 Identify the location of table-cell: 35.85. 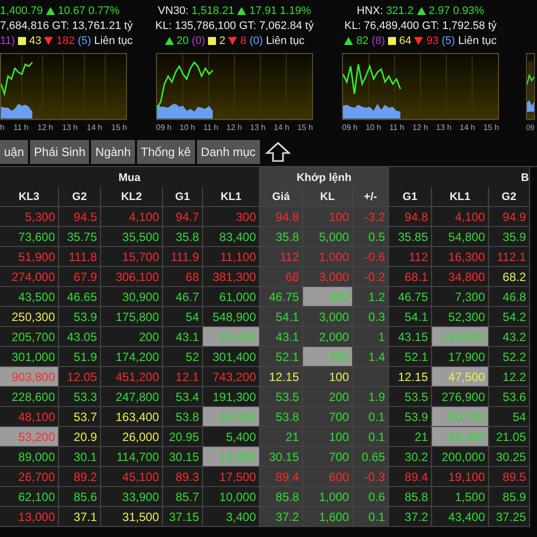
(410, 237).